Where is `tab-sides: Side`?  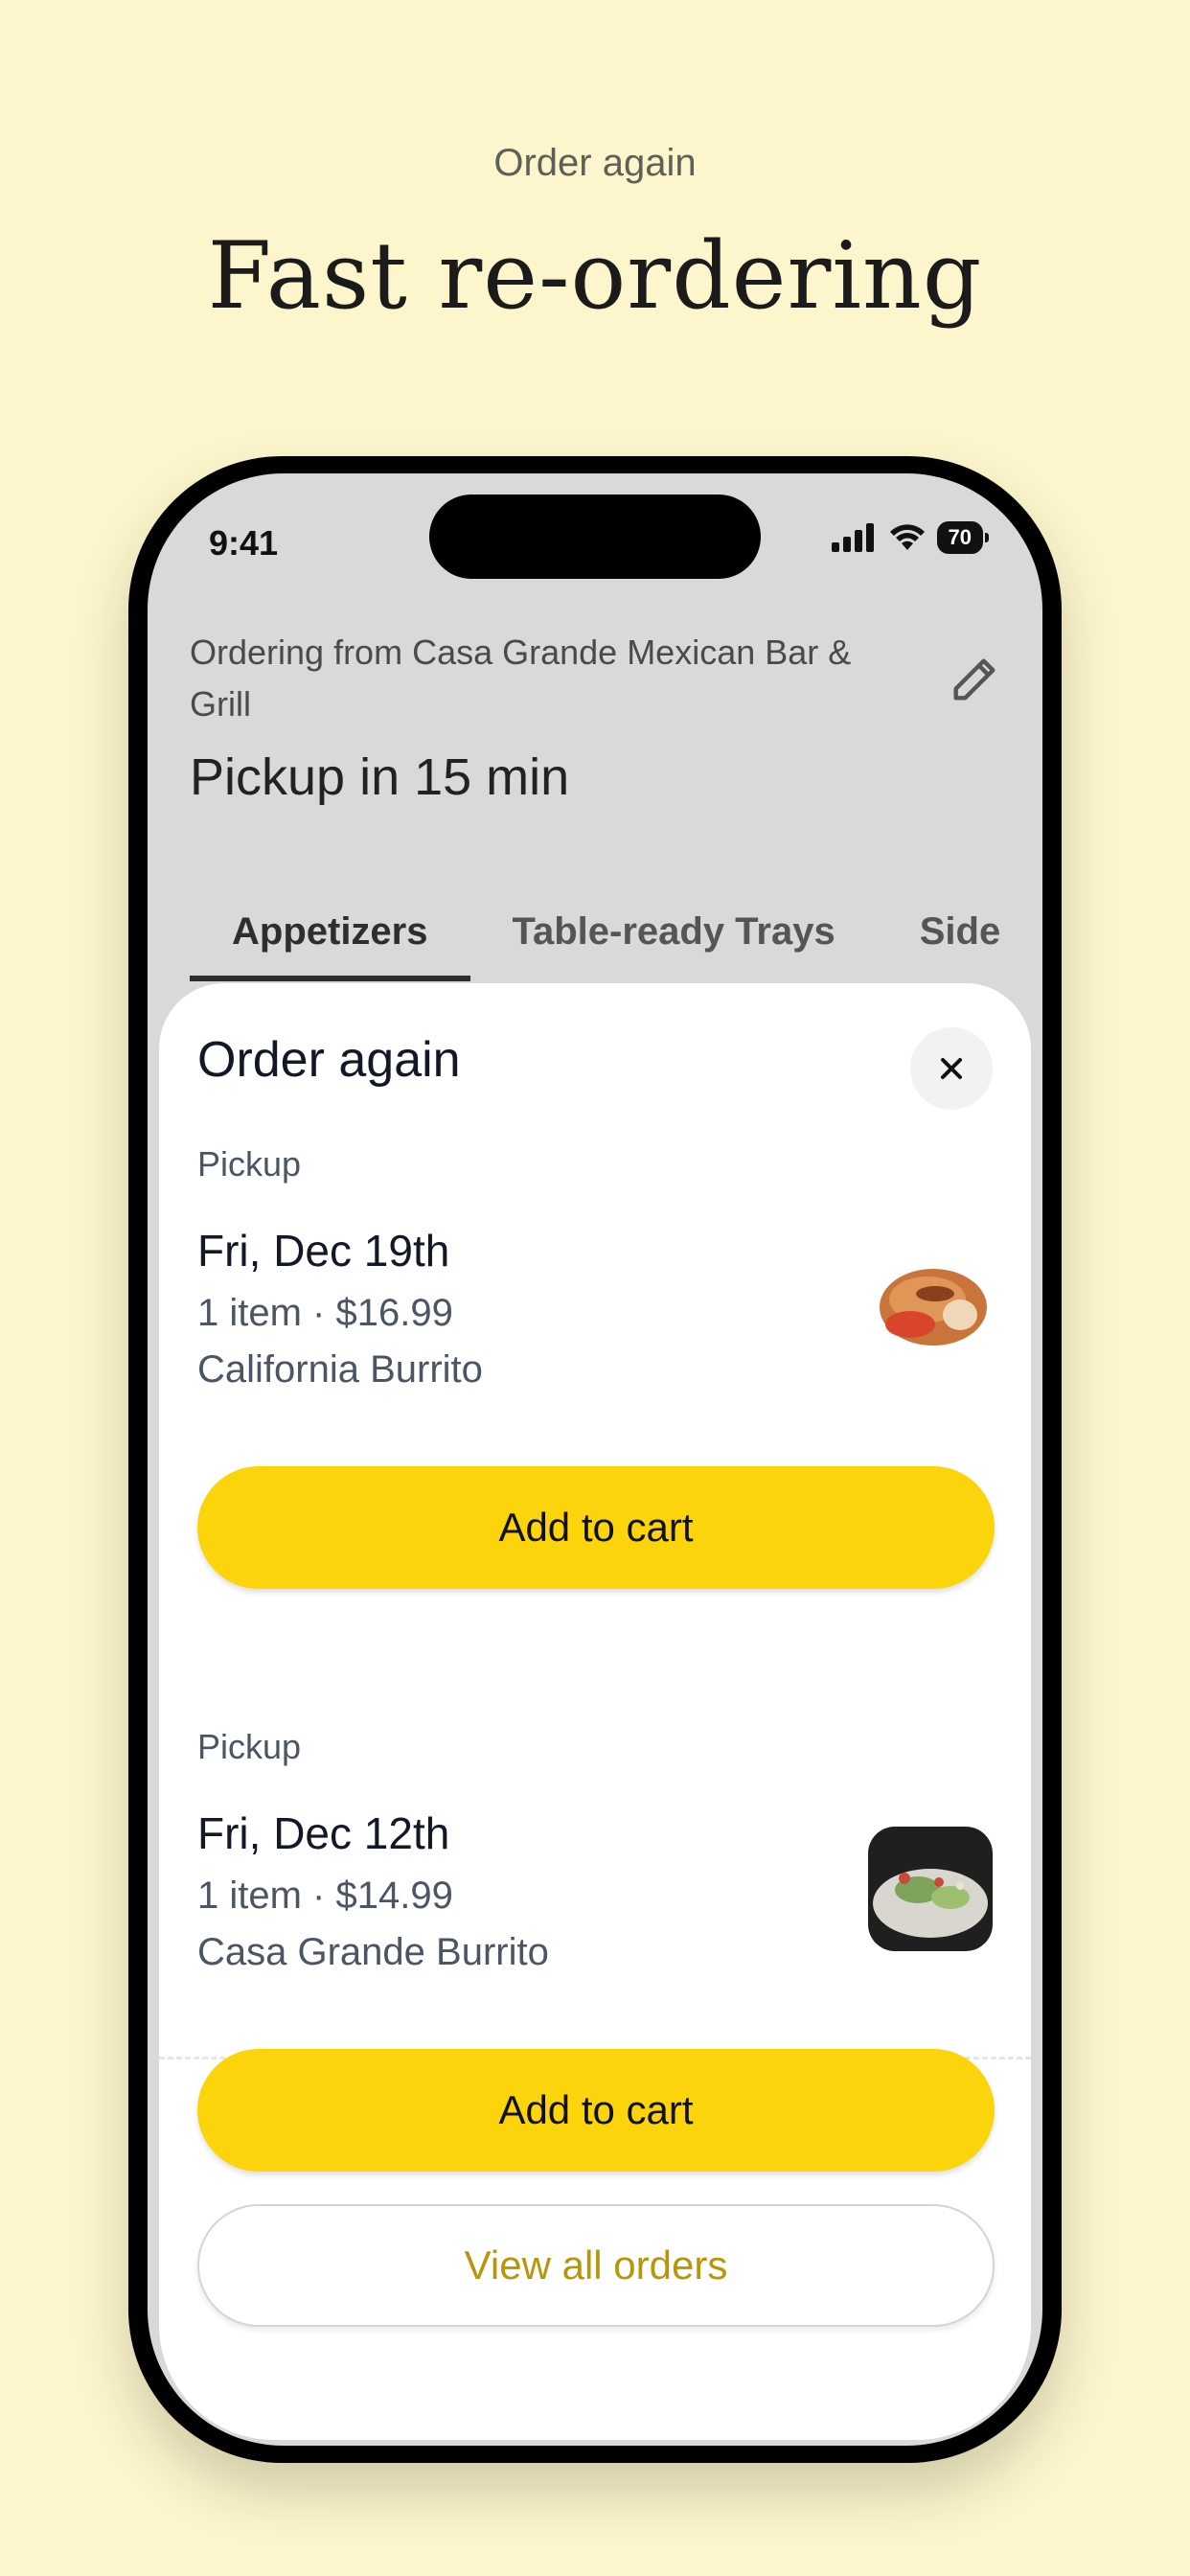 tab-sides: Side is located at coordinates (960, 928).